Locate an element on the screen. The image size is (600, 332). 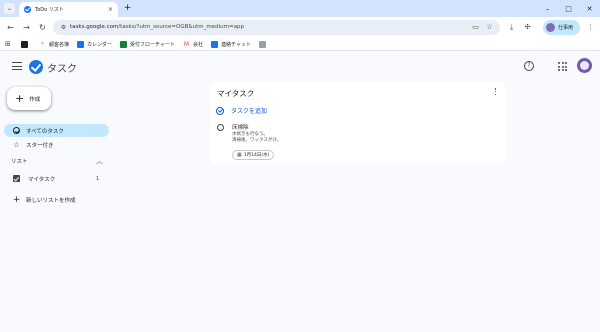
tab-search-button: ⌄ is located at coordinates (9, 8).